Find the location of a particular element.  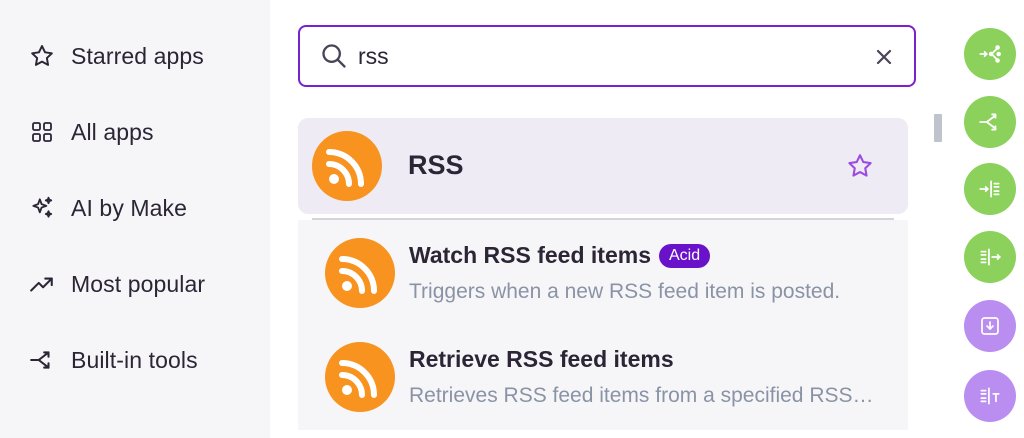

split-icon is located at coordinates (988, 122).